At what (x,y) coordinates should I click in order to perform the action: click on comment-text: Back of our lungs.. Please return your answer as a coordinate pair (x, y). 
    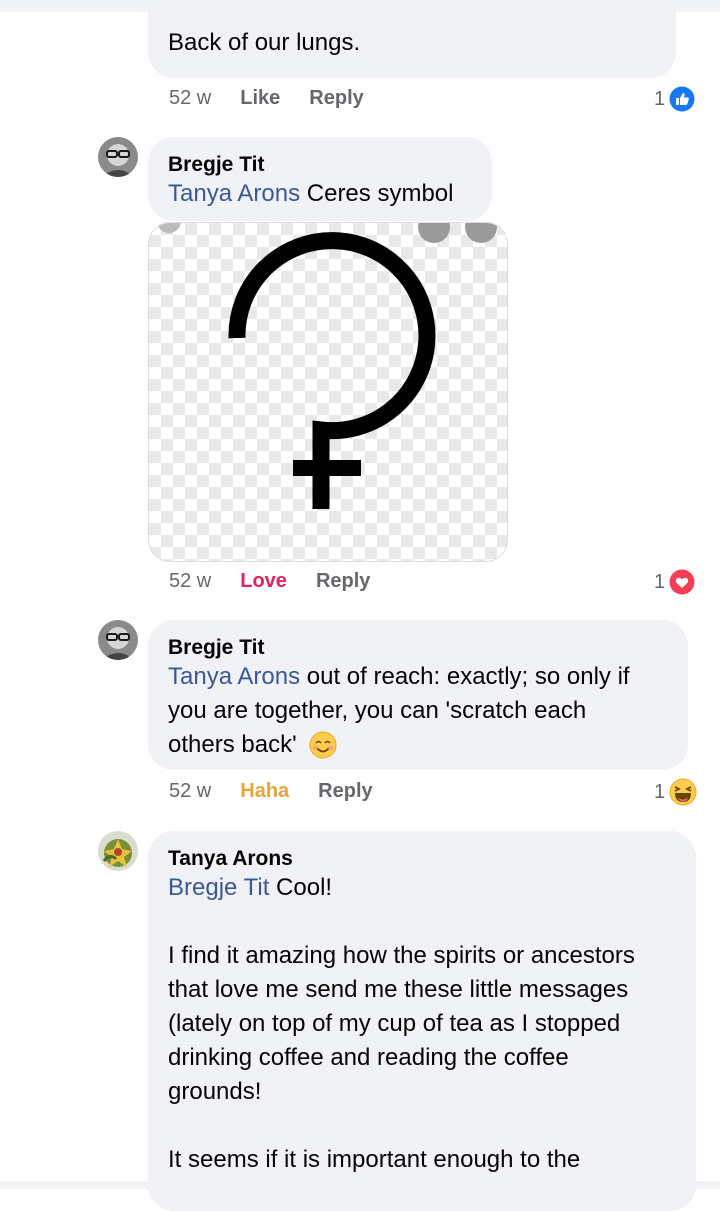
    Looking at the image, I should click on (264, 42).